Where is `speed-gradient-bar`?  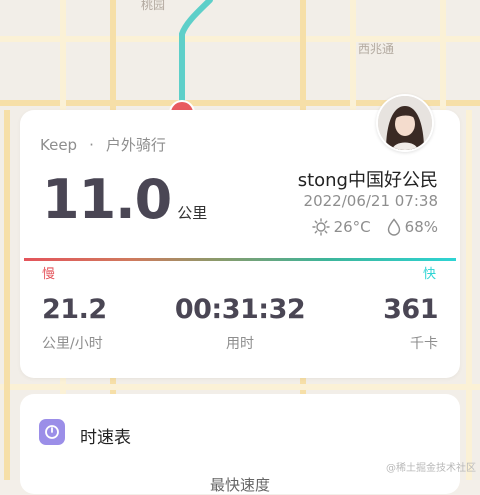 speed-gradient-bar is located at coordinates (240, 259).